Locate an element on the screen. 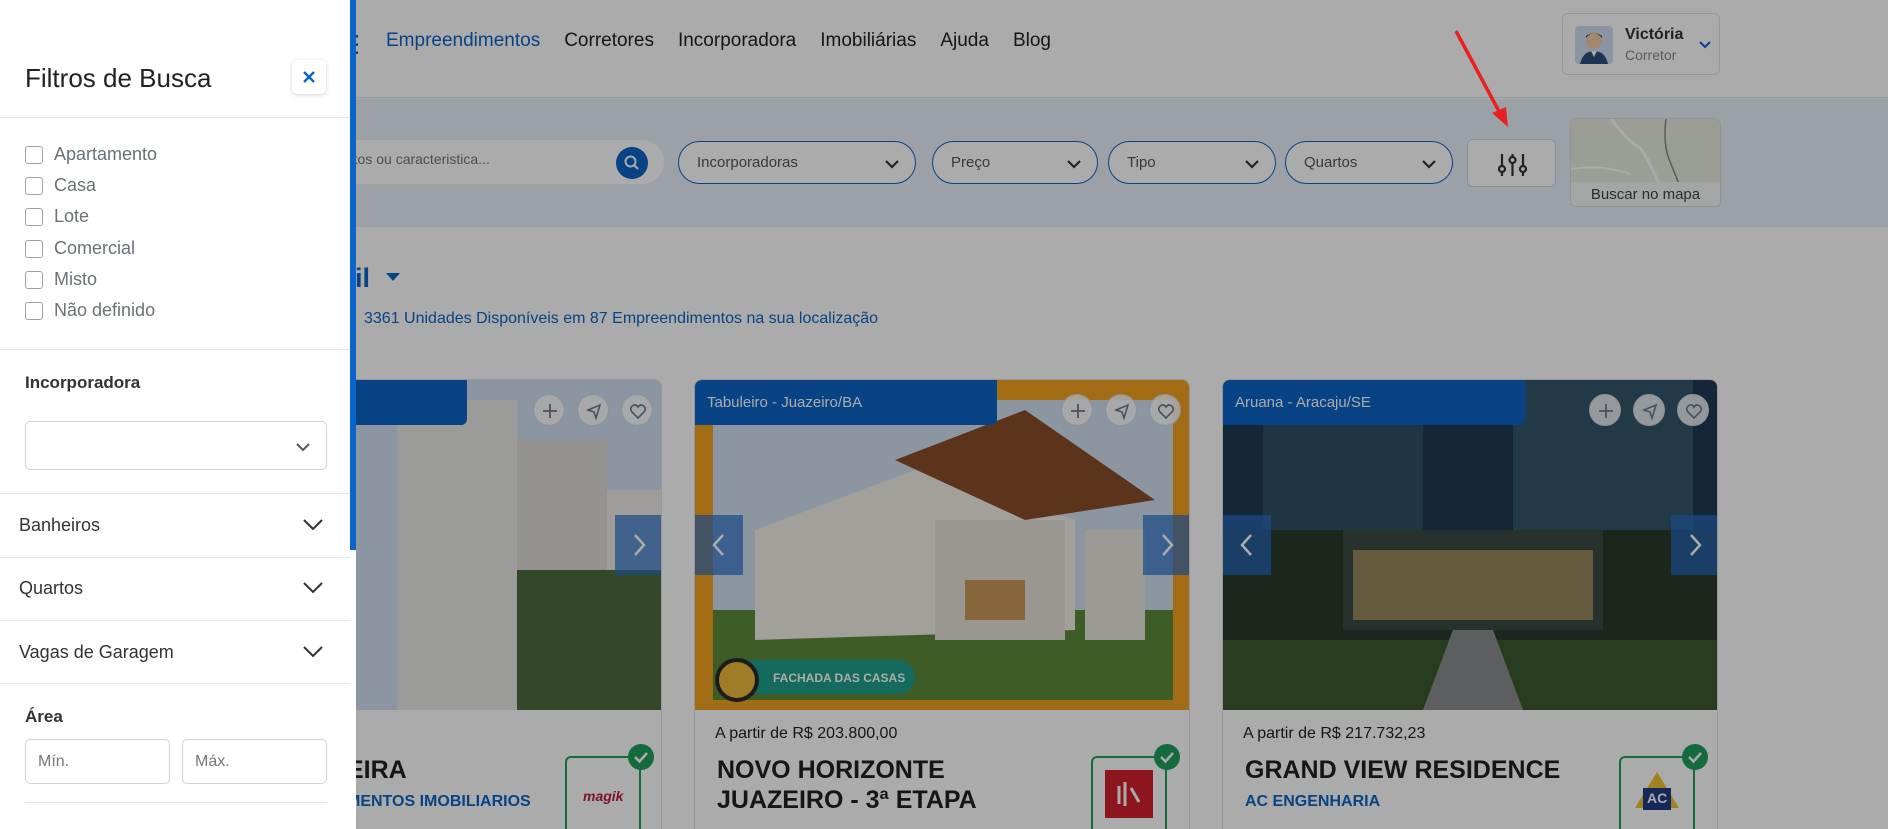  type-option-casa: Casa is located at coordinates (60, 185).